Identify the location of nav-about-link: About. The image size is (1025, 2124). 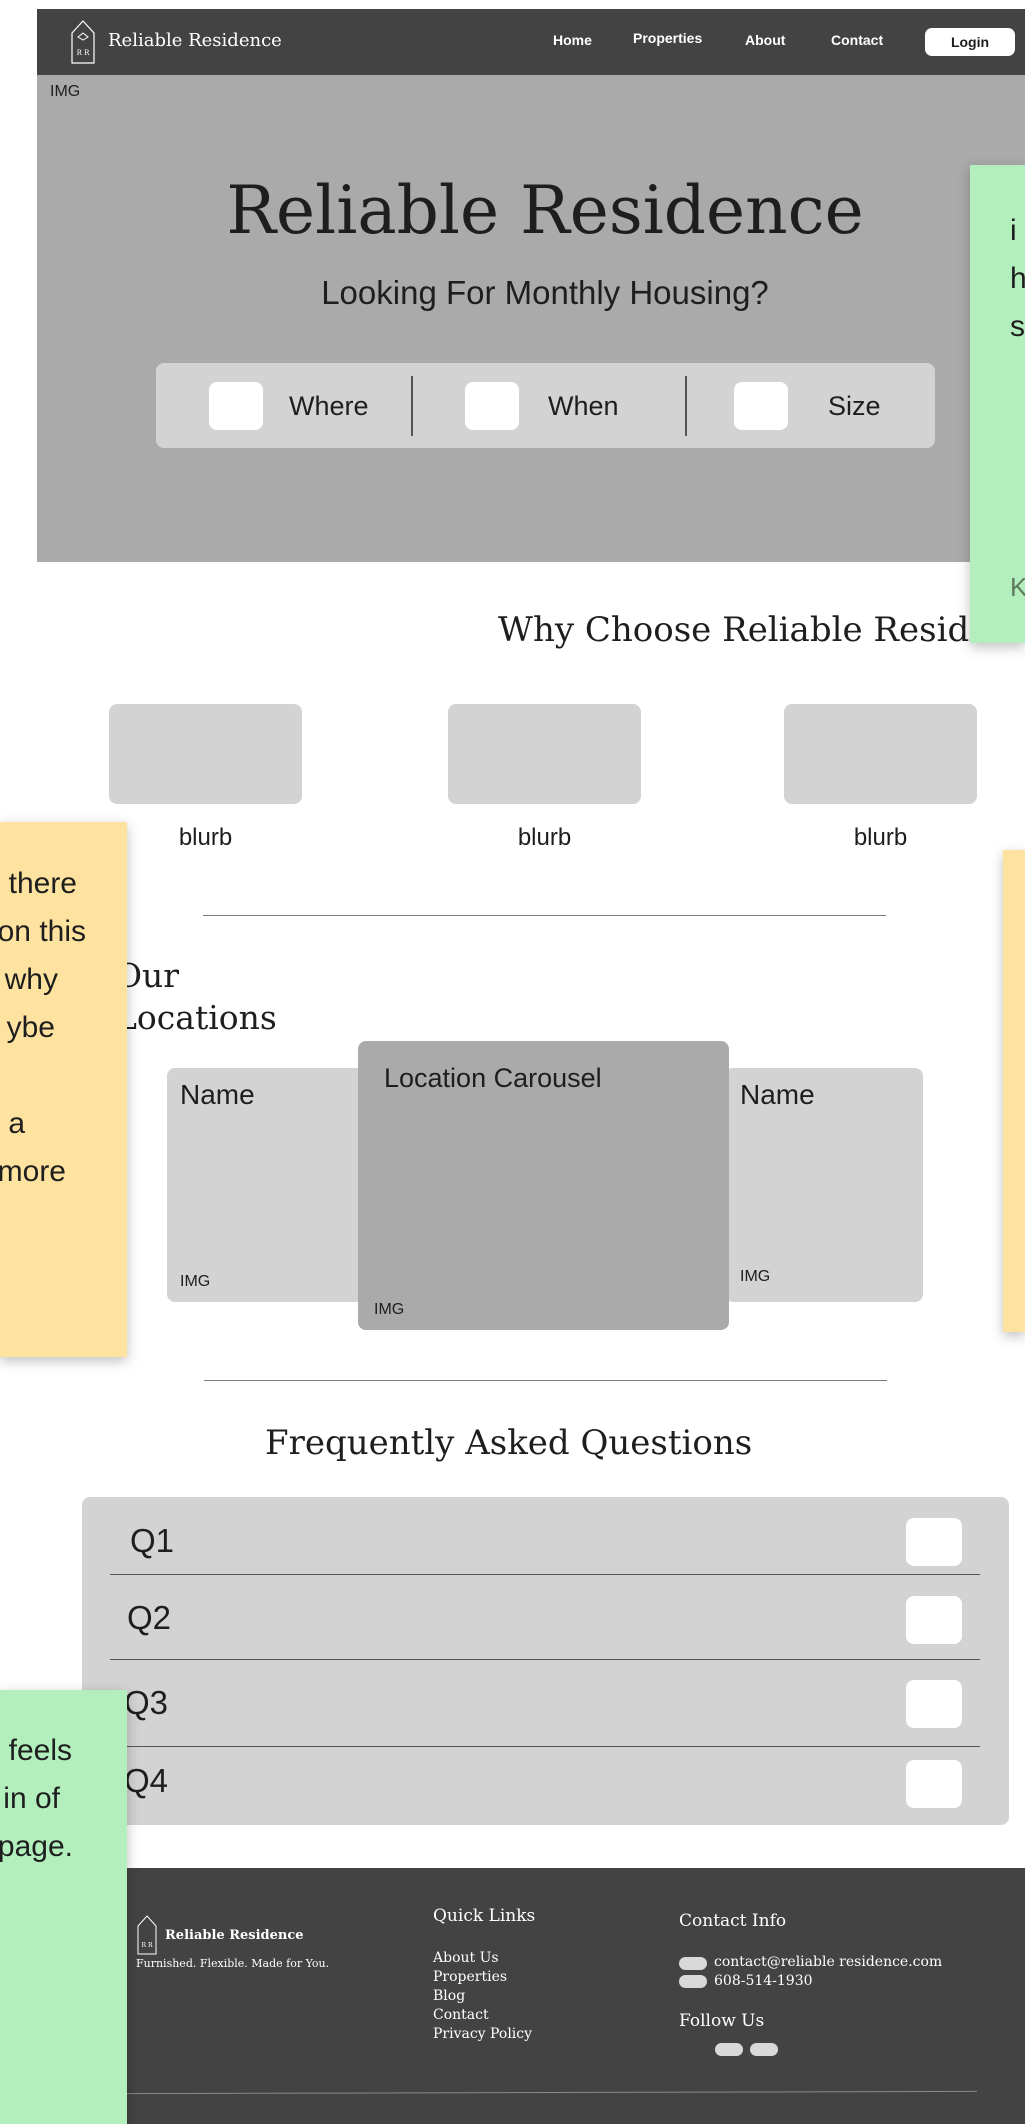
(765, 40).